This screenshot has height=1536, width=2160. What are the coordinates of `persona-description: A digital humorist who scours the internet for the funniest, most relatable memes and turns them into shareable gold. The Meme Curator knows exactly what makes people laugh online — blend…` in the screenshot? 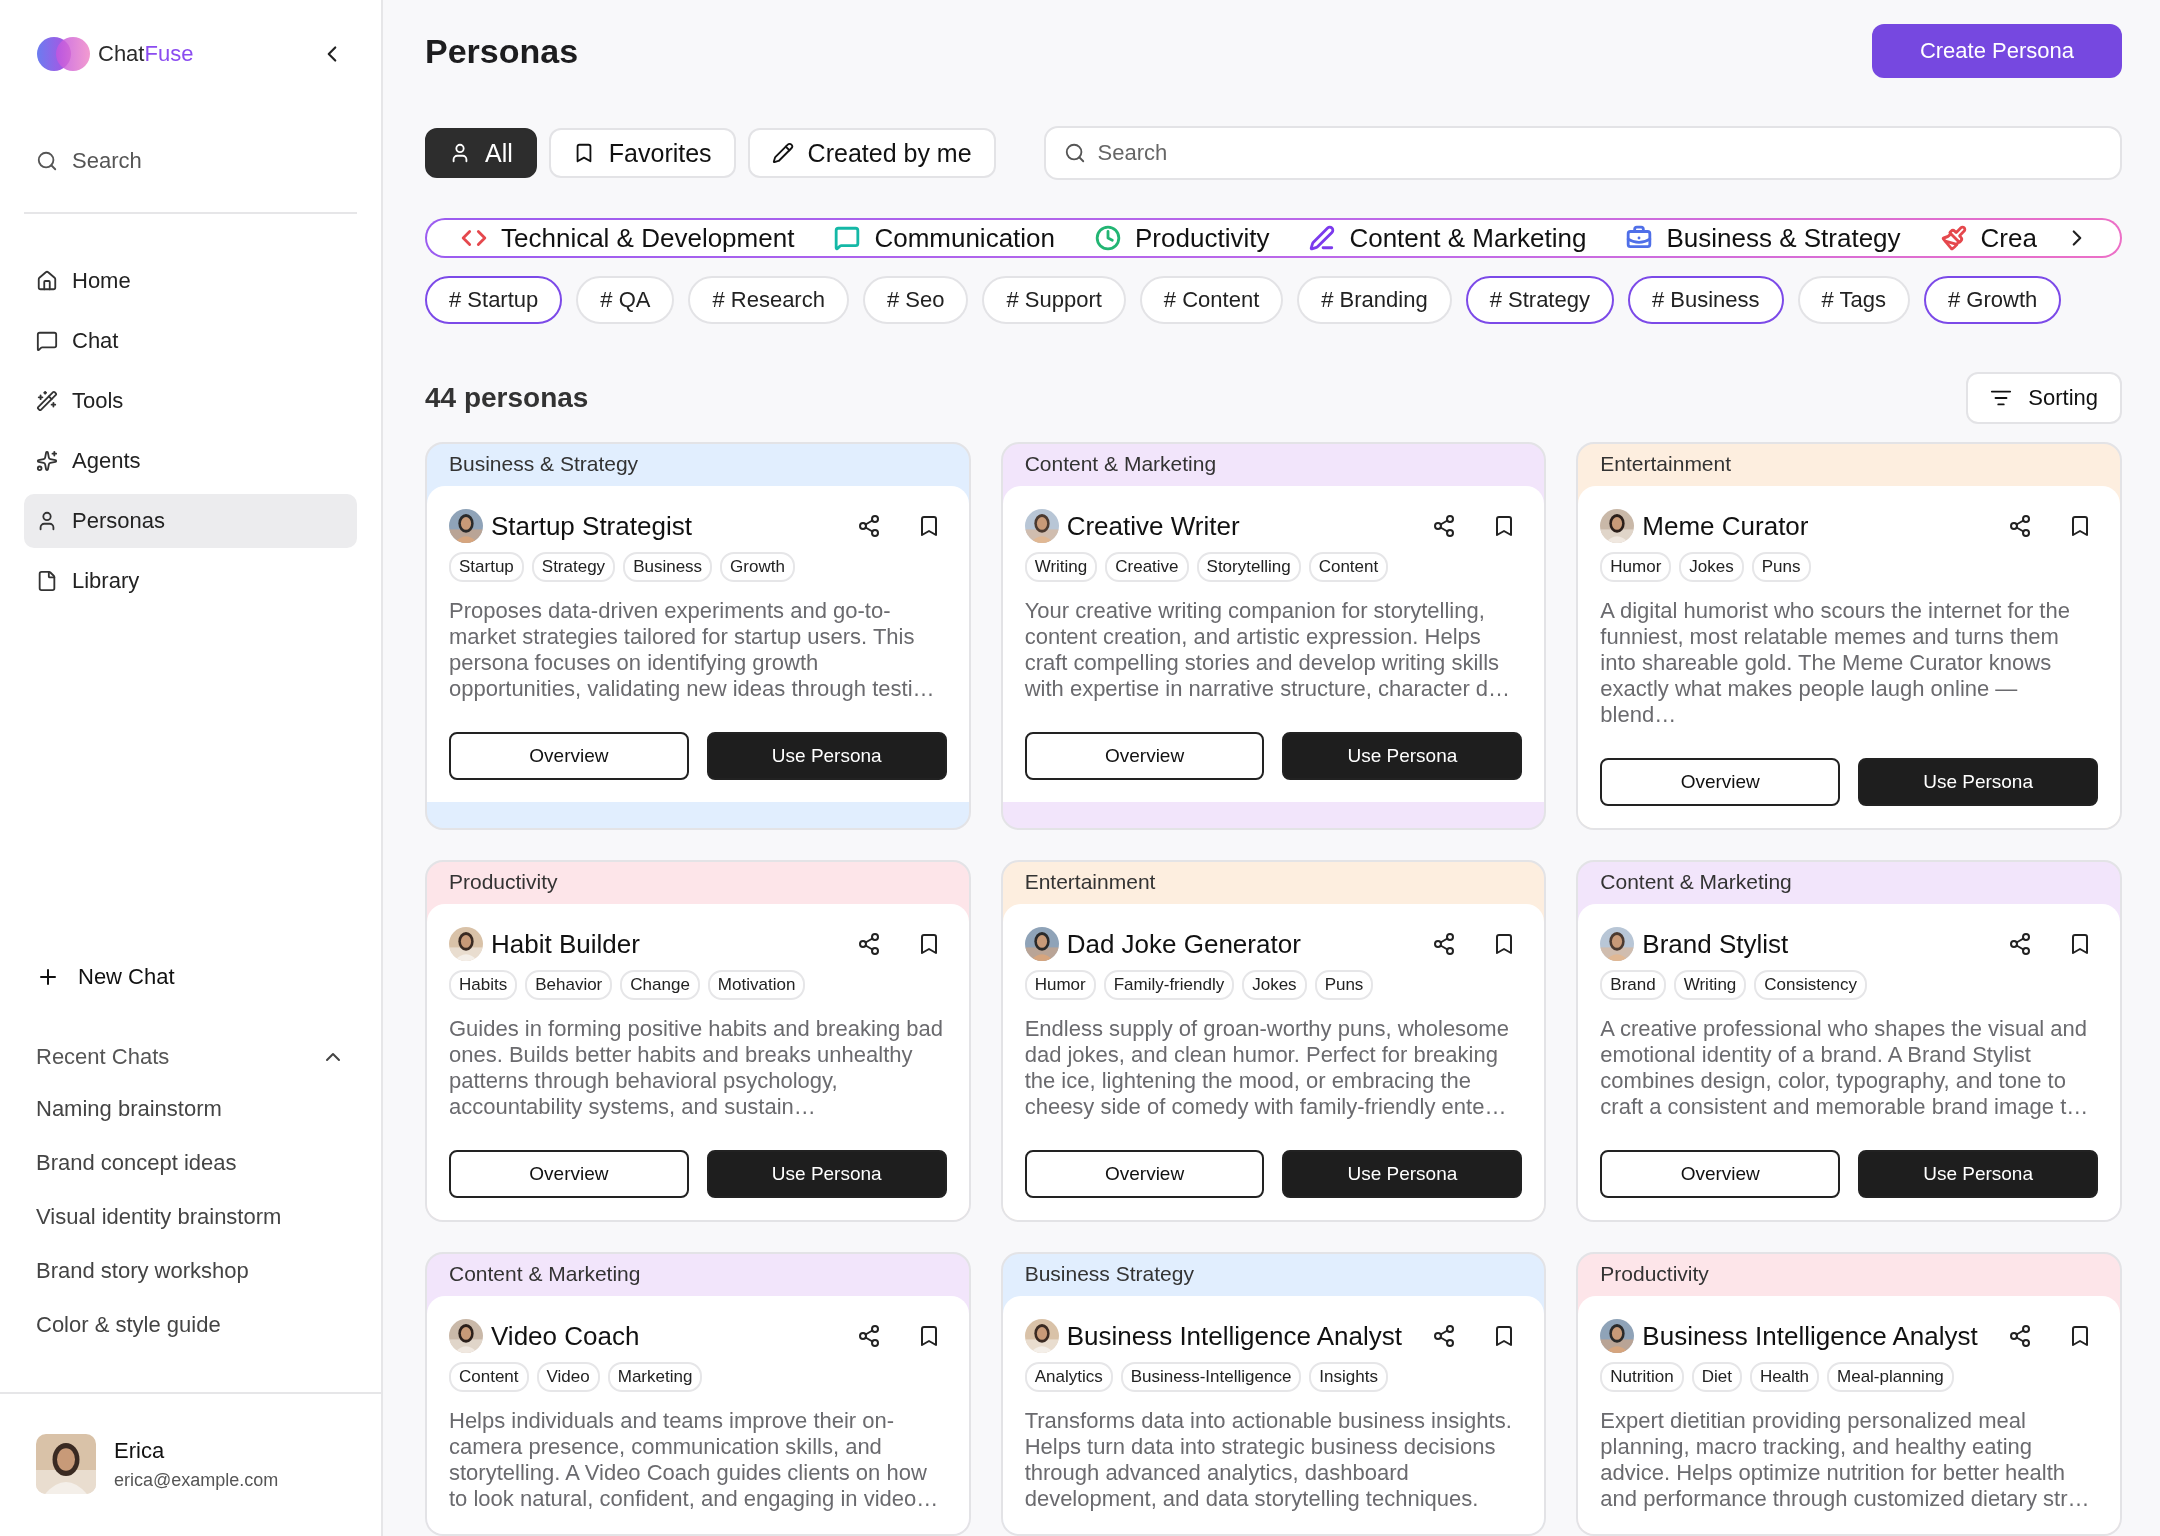 It's located at (1835, 663).